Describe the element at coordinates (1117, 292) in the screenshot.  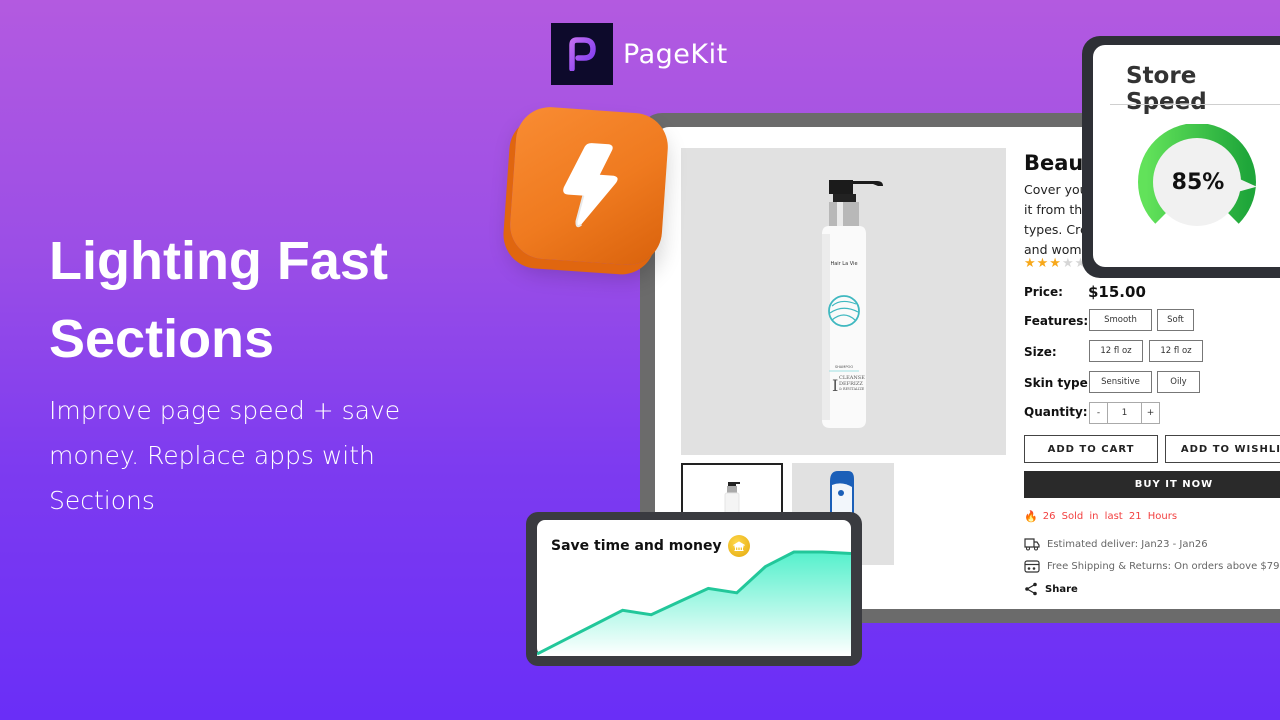
I see `price-value: $15.00` at that location.